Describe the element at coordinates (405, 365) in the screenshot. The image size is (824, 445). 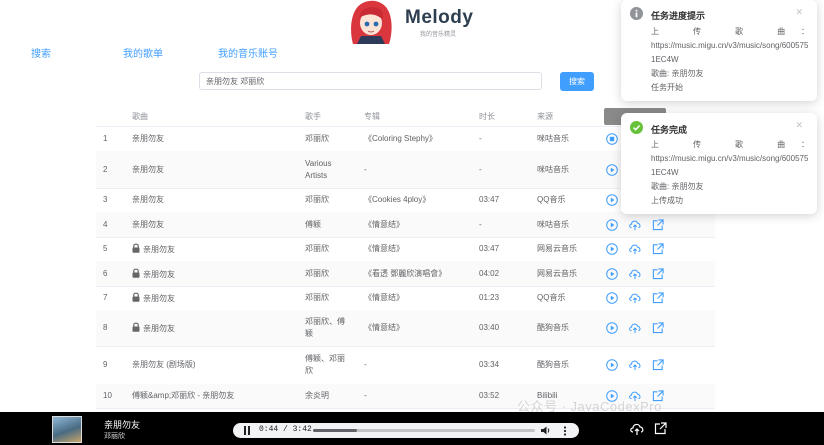
I see `table-row: 9 亲朋勿友 (剧场版) 傅颖、邓丽欣 - 03:34 酷狗音乐` at that location.